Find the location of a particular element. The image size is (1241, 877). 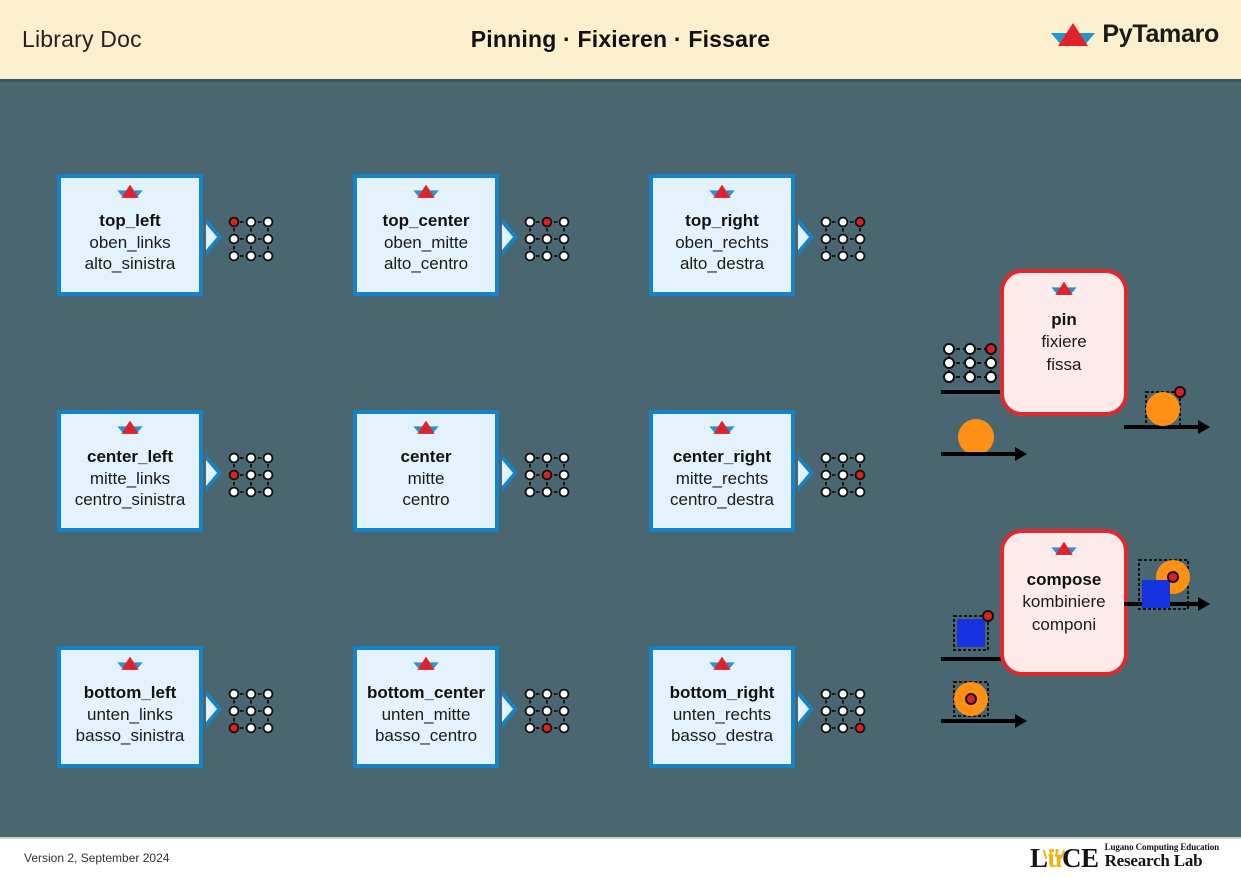

luce-lab-label: Research Lab is located at coordinates (1153, 861).